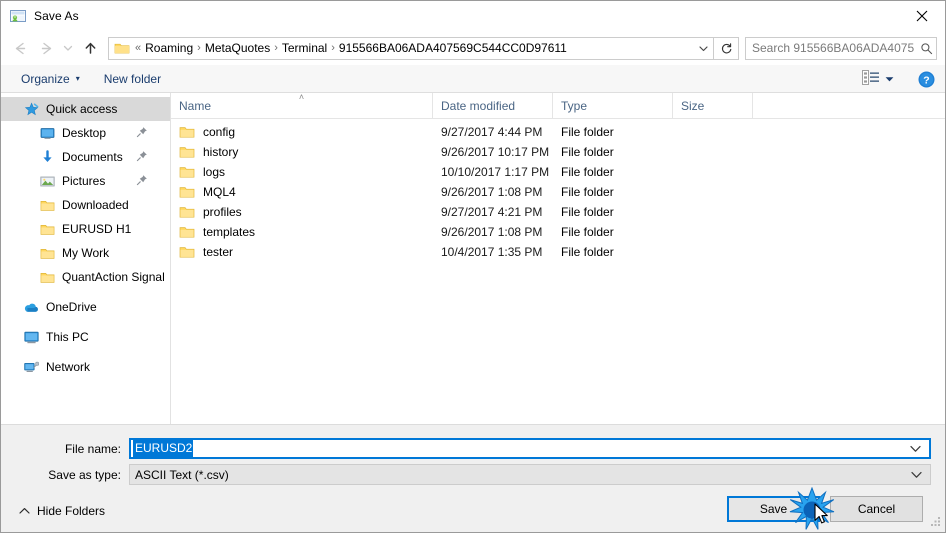  Describe the element at coordinates (182, 474) in the screenshot. I see `save-as-type-value: ASCII Text (*.csv)` at that location.